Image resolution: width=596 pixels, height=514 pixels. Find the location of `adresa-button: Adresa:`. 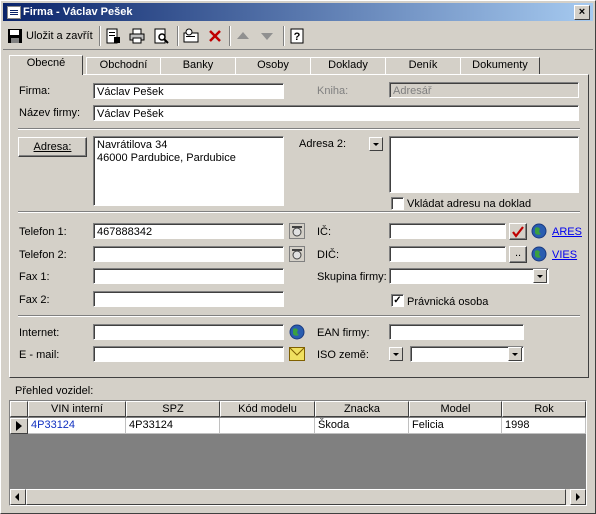

adresa-button: Adresa: is located at coordinates (52, 147).